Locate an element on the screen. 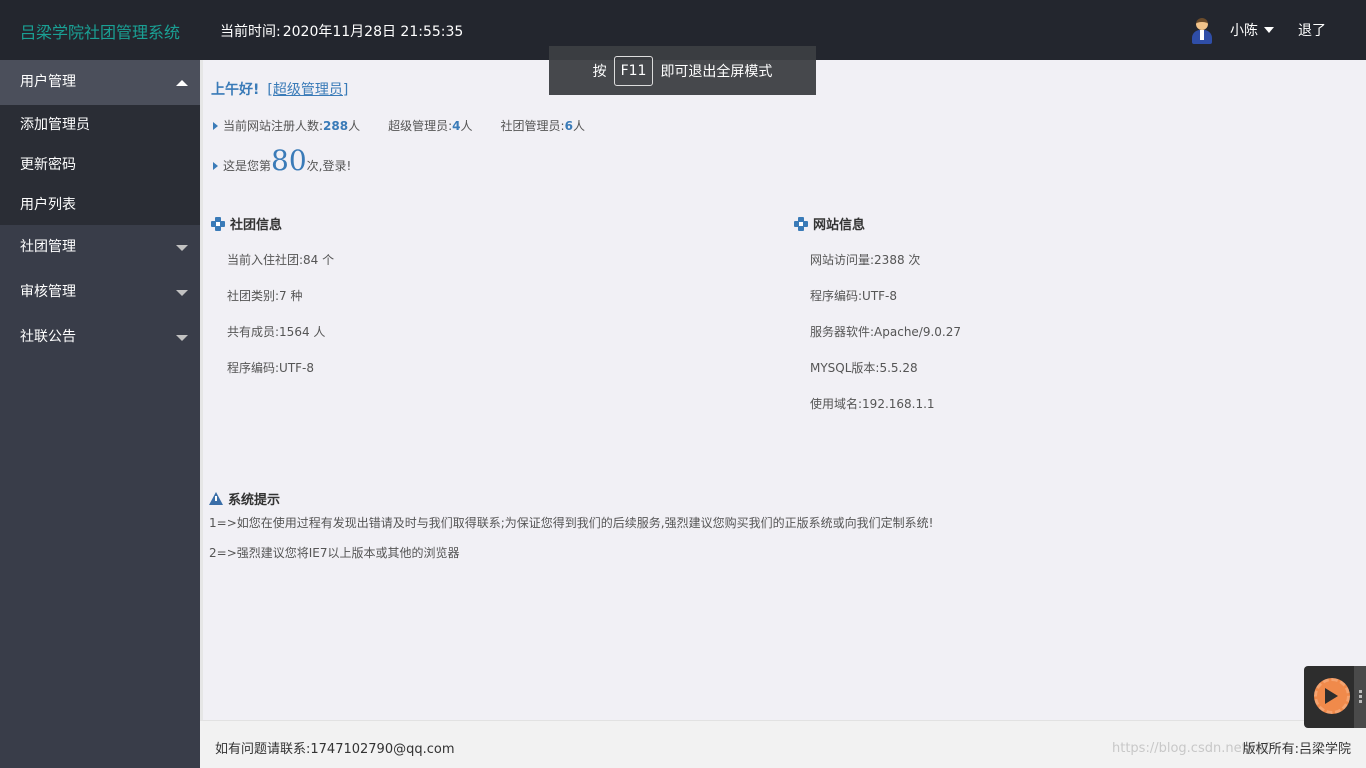 The height and width of the screenshot is (768, 1366). user-area: 小陈 退了 is located at coordinates (1278, 30).